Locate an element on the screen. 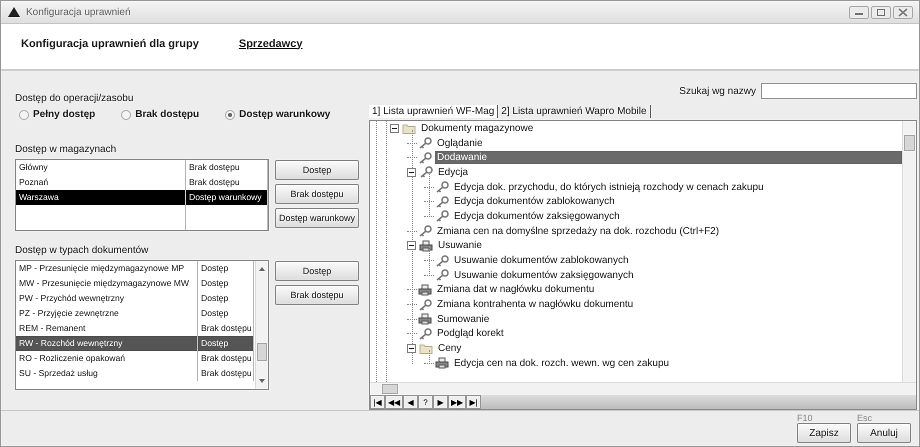  table-row: PW - Przychód wewnętrzny Dostęp is located at coordinates (135, 298).